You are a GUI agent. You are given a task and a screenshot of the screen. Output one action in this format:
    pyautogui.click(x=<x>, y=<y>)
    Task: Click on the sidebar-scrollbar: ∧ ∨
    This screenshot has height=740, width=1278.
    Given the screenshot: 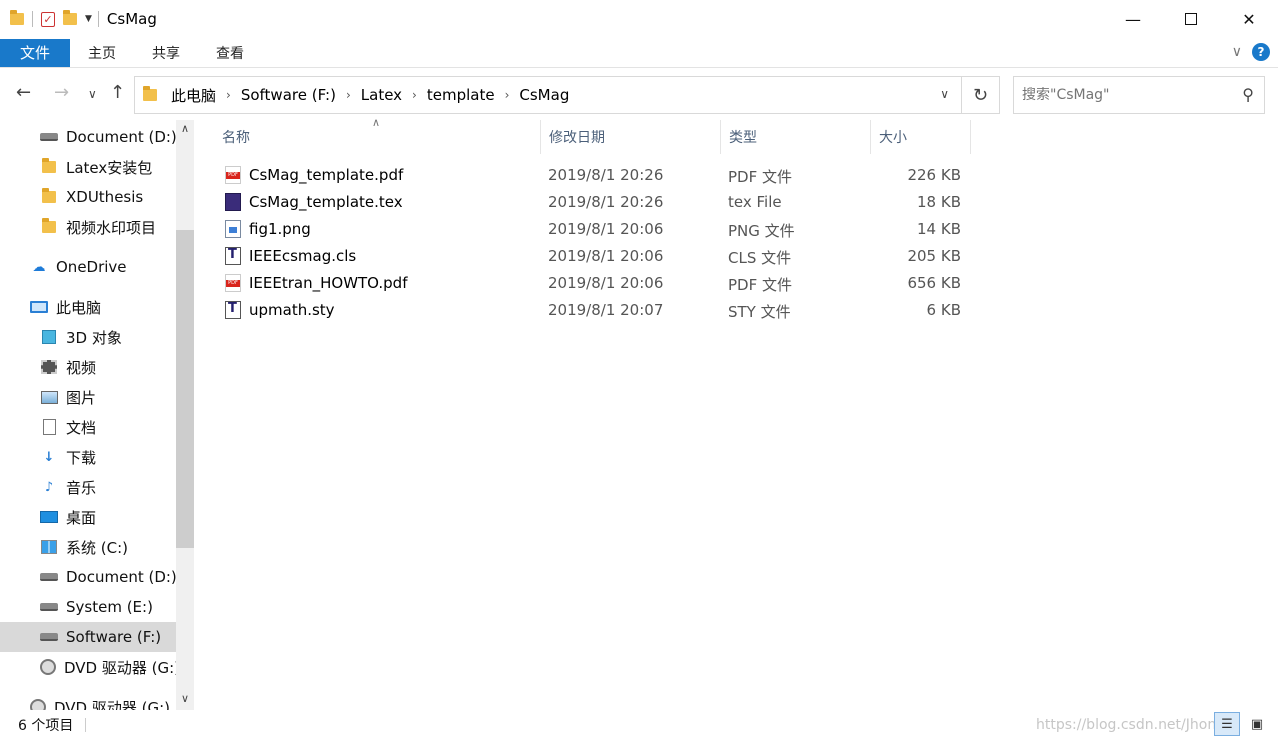 What is the action you would take?
    pyautogui.click(x=185, y=415)
    